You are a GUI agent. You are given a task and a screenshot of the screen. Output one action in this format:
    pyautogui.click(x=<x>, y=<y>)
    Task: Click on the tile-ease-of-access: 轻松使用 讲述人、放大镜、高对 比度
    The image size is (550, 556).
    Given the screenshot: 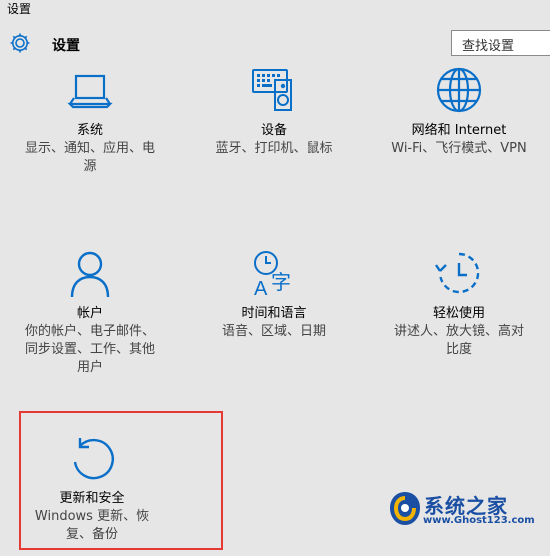 What is the action you would take?
    pyautogui.click(x=459, y=304)
    